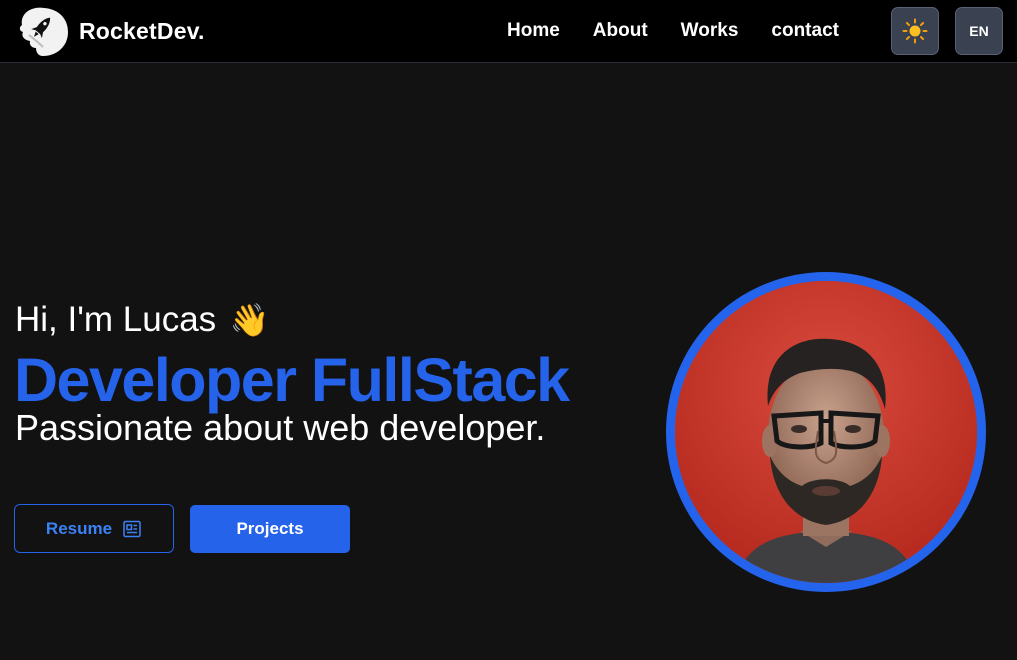 Image resolution: width=1017 pixels, height=660 pixels. I want to click on brand-logo-link: RocketDev., so click(109, 31).